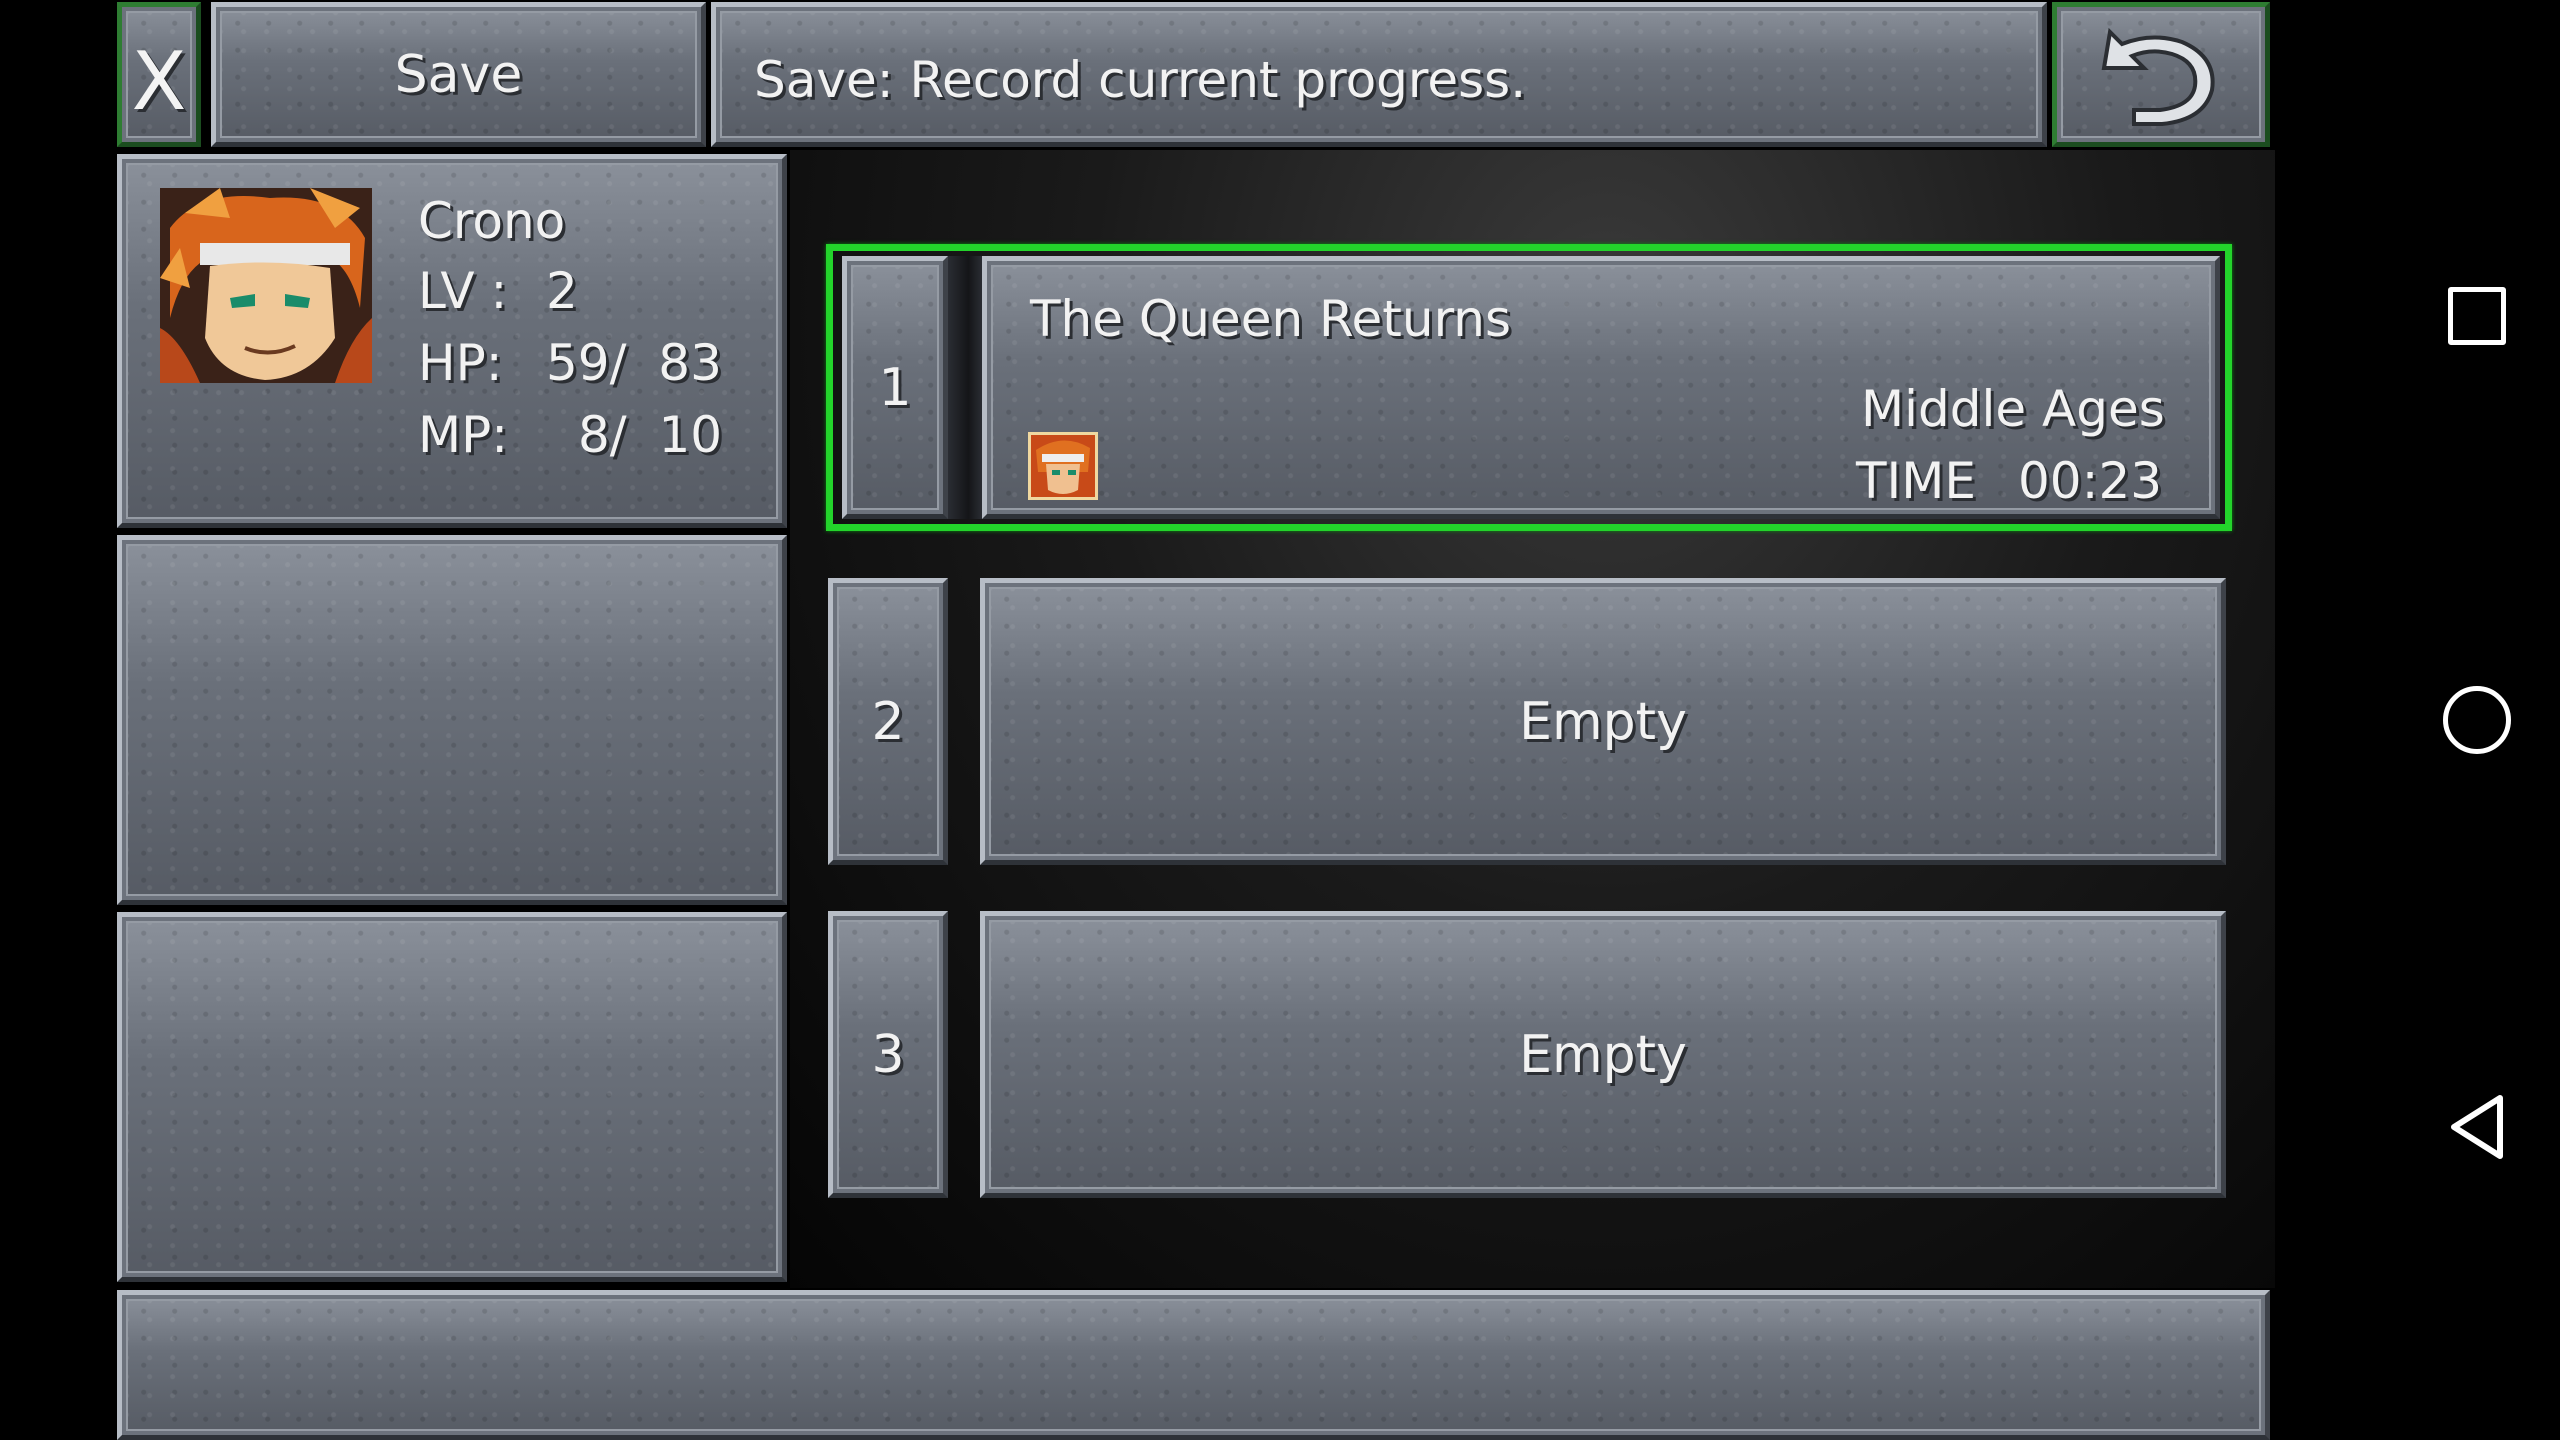 Image resolution: width=2560 pixels, height=1440 pixels. I want to click on close-button: X, so click(159, 74).